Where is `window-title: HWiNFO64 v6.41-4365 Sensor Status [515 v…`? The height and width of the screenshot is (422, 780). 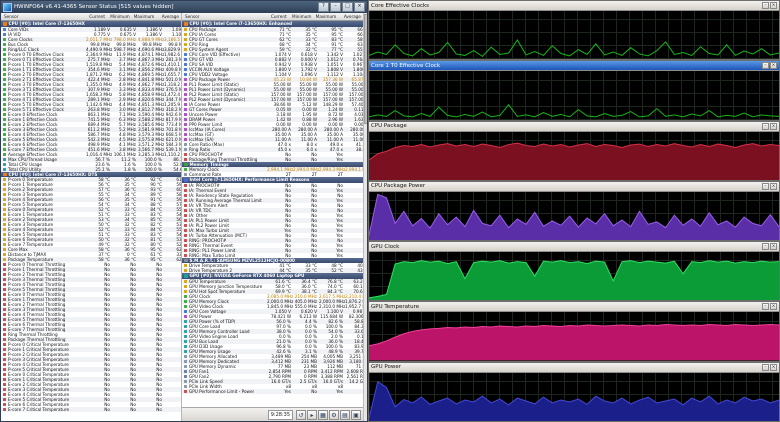
window-title: HWiNFO64 v6.41-4365 Sensor Status [515 v… is located at coordinates (94, 7).